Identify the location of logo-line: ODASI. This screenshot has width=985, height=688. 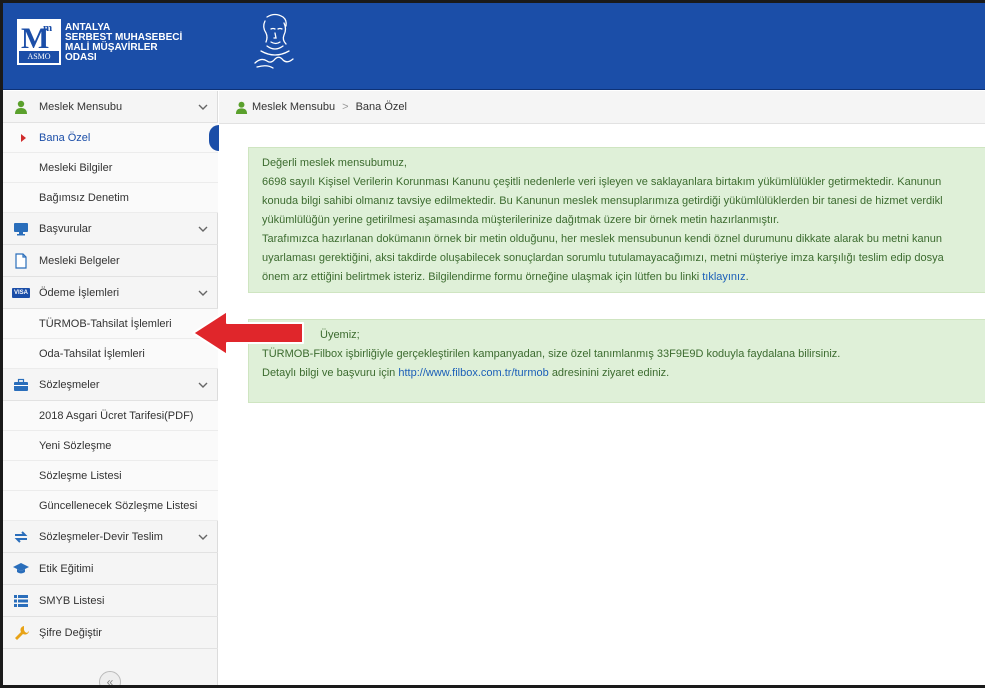
(81, 57).